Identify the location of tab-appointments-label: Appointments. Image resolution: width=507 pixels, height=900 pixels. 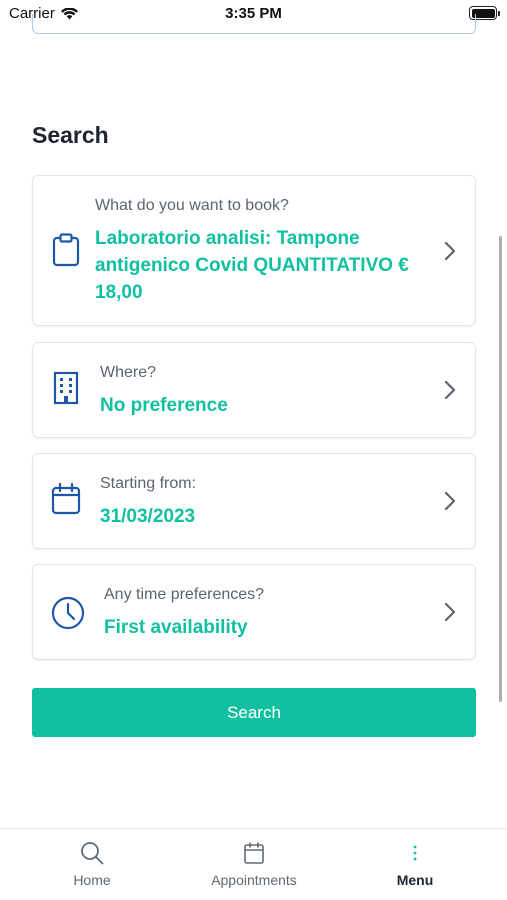
(254, 880).